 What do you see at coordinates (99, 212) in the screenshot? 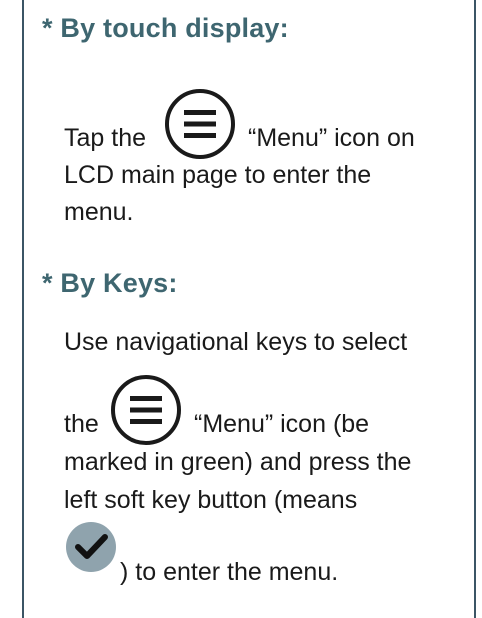
I see `touch-line-3: menu.` at bounding box center [99, 212].